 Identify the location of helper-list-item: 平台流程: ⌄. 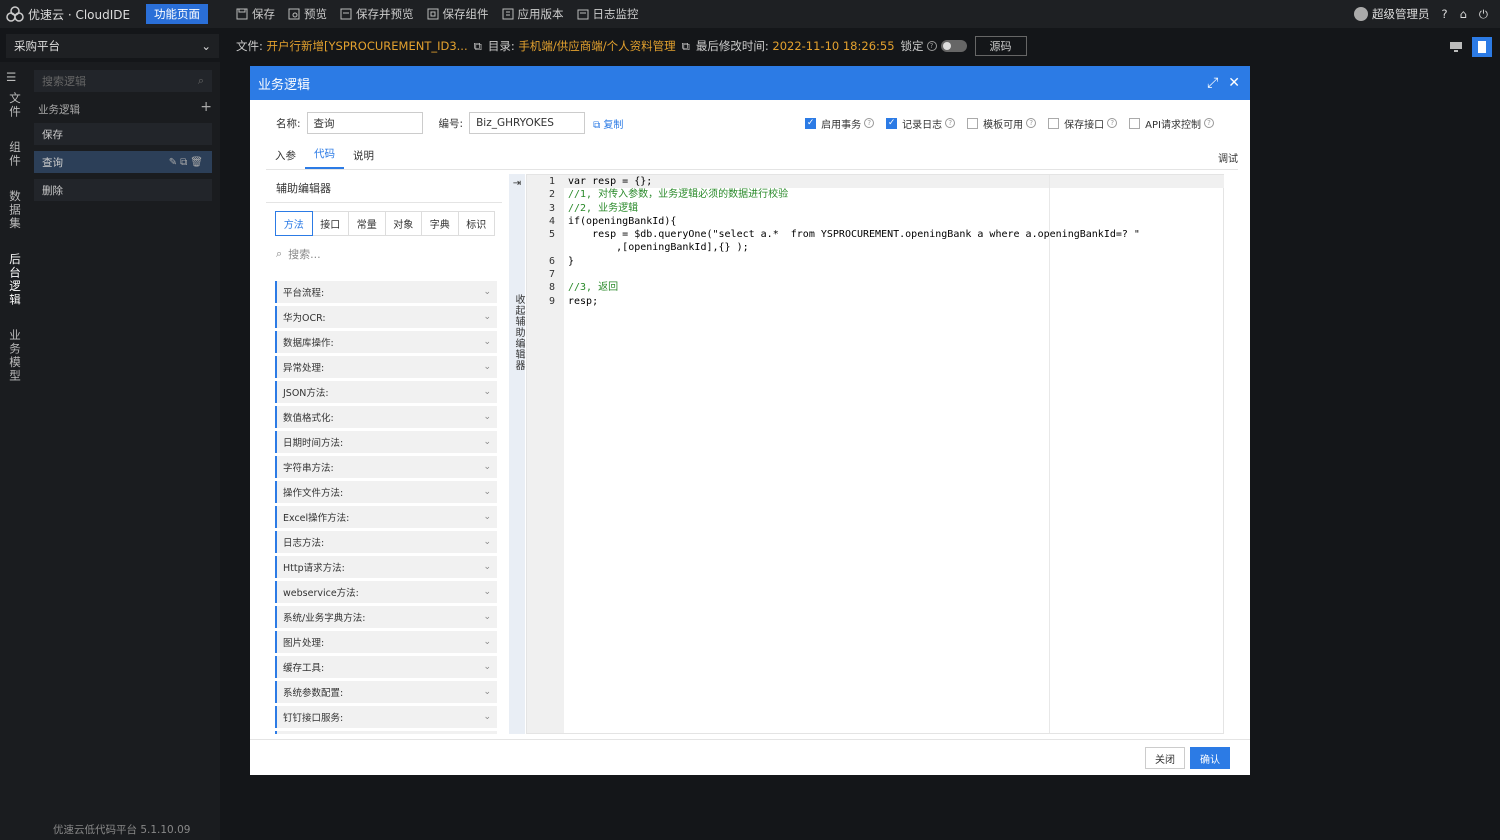
(386, 292).